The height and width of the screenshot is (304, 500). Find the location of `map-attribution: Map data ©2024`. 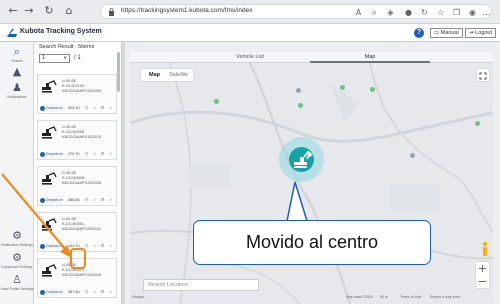

map-attribution: Map data ©2024 is located at coordinates (359, 297).